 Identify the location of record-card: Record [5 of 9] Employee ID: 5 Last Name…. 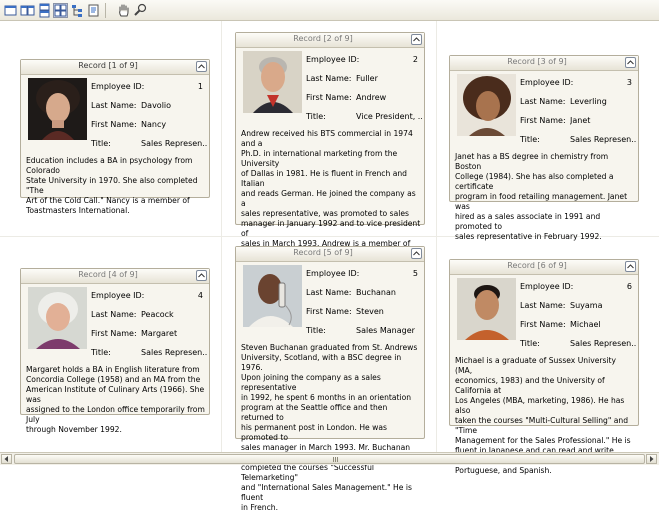
(330, 379).